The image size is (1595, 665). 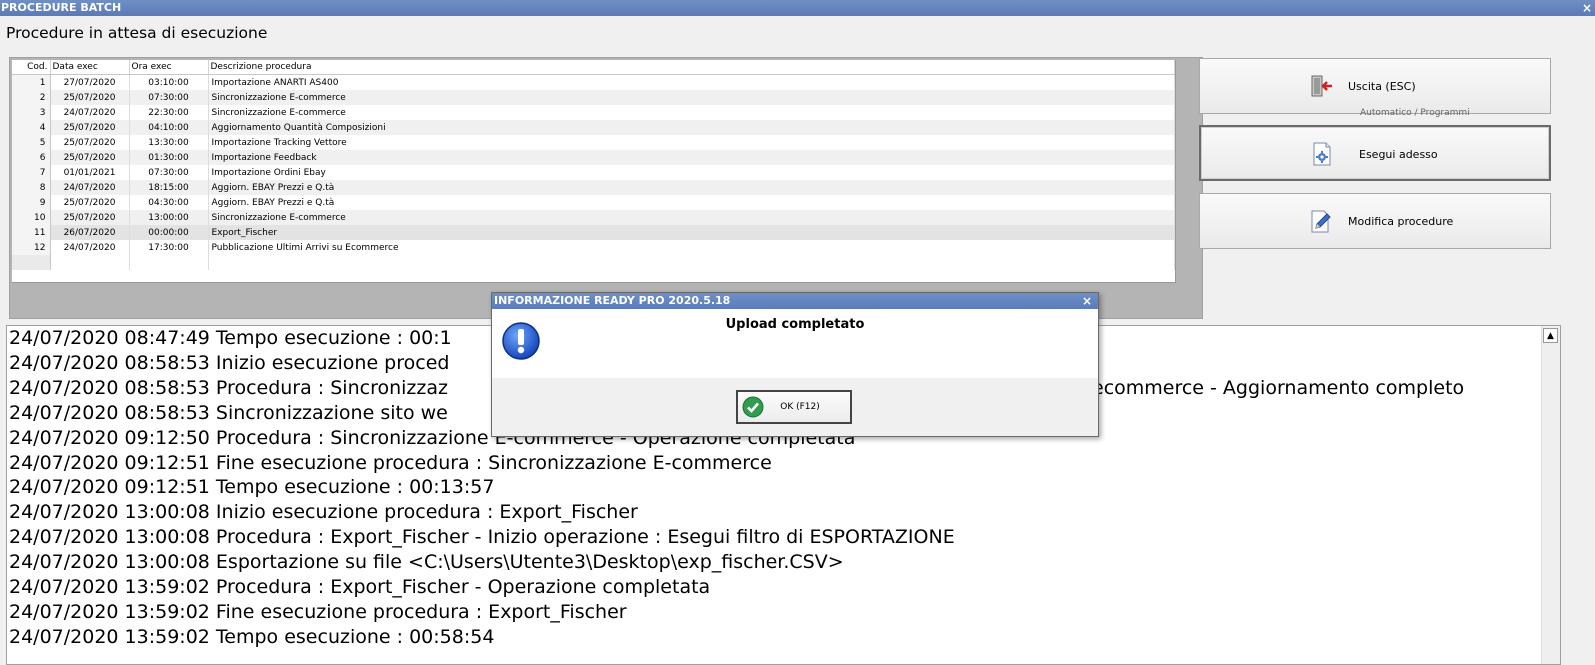 What do you see at coordinates (31, 262) in the screenshot?
I see `cell-cod` at bounding box center [31, 262].